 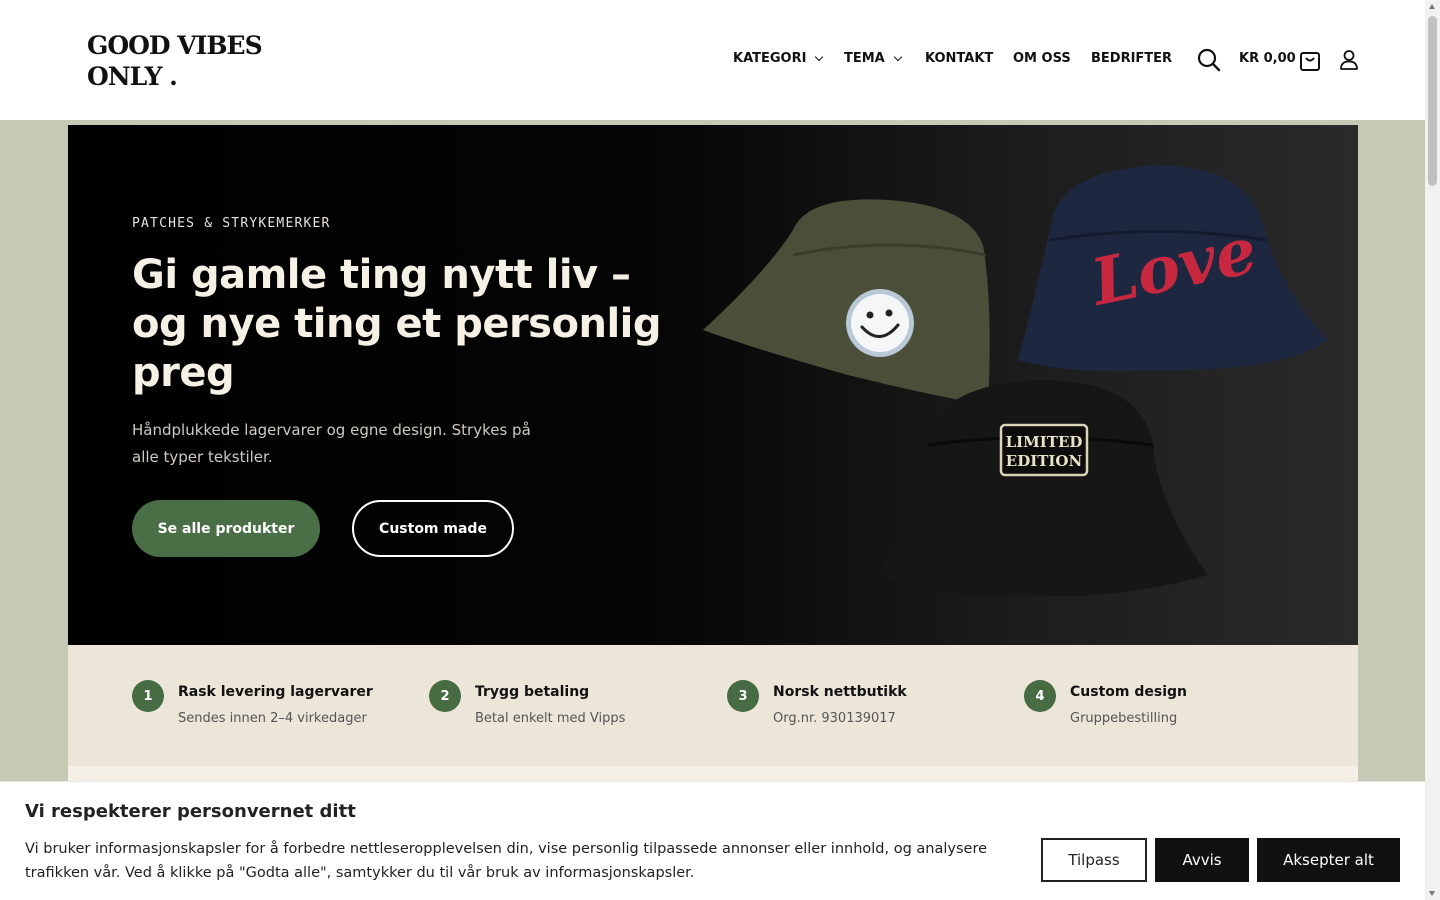 What do you see at coordinates (1310, 62) in the screenshot?
I see `cart-icon` at bounding box center [1310, 62].